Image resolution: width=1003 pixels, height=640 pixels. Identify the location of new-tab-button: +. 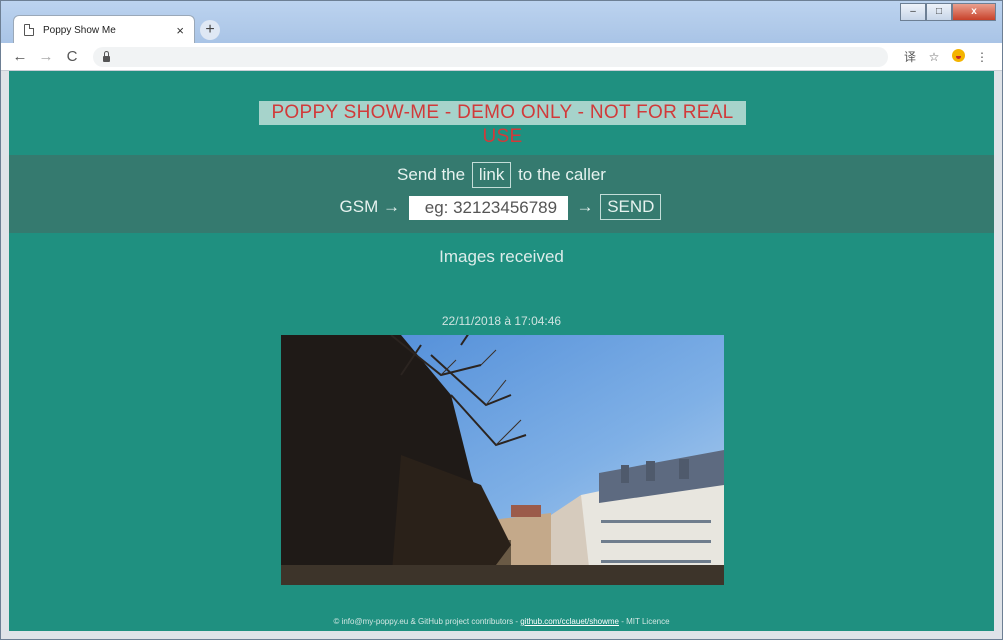
(210, 30).